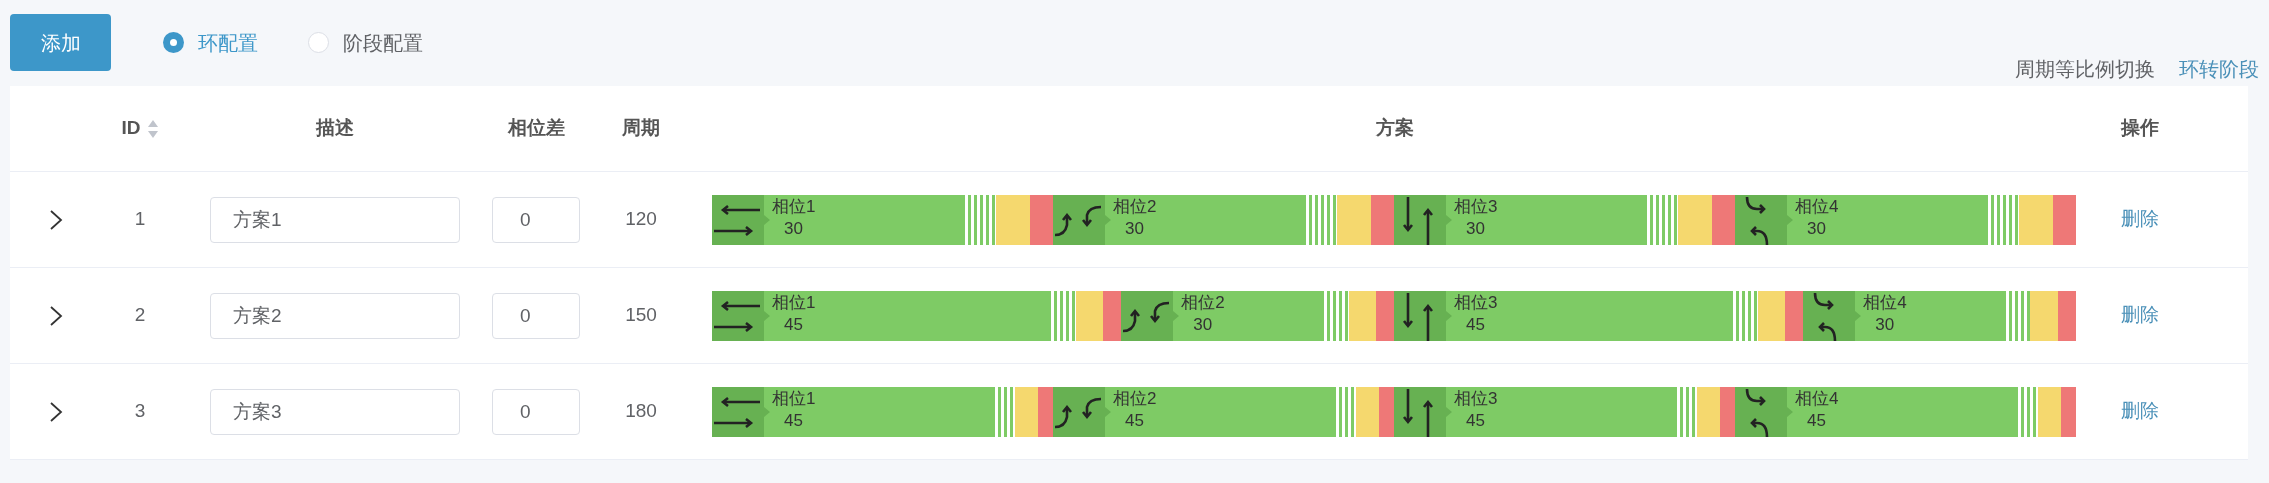  Describe the element at coordinates (60, 42) in the screenshot. I see `add-button: 添加` at that location.